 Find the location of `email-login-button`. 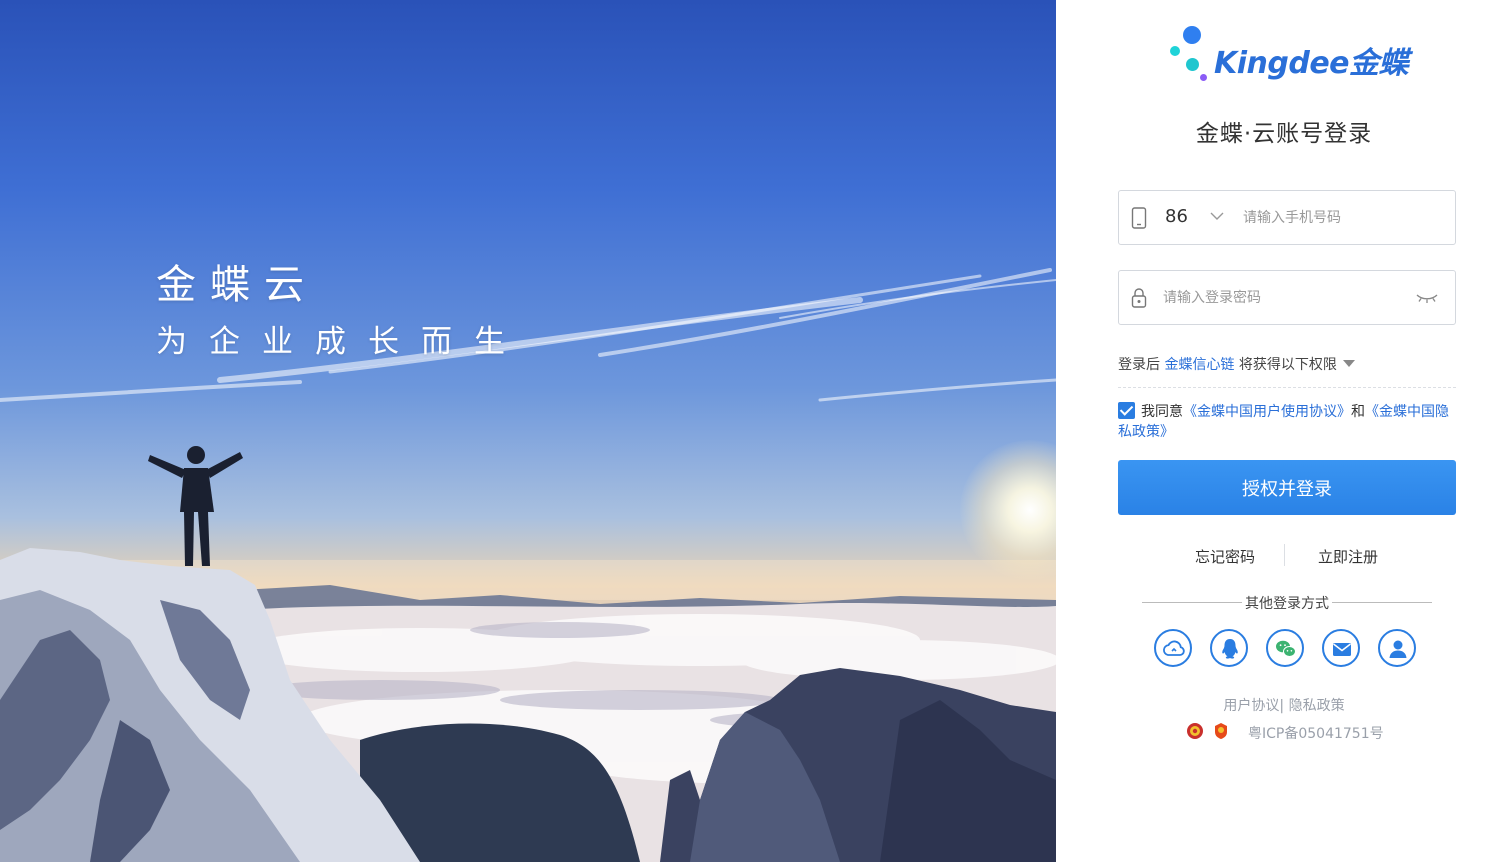

email-login-button is located at coordinates (1341, 648).